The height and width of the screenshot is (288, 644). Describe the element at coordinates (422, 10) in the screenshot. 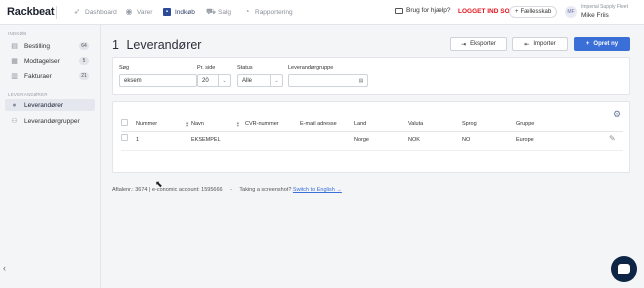

I see `help-link: Brug for hjælp?` at that location.